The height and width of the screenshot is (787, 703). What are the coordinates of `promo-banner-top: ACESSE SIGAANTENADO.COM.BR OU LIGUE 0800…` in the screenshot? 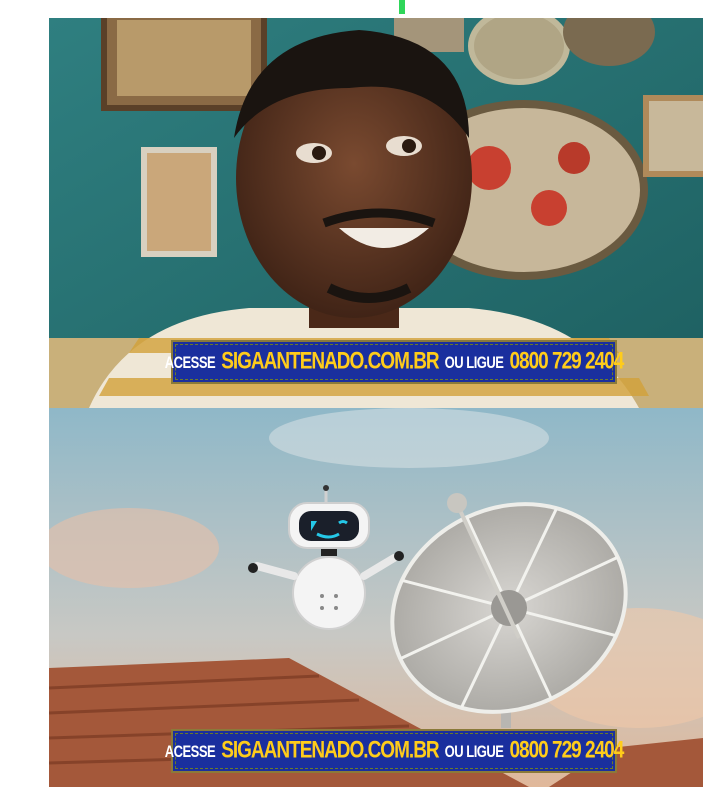 It's located at (394, 362).